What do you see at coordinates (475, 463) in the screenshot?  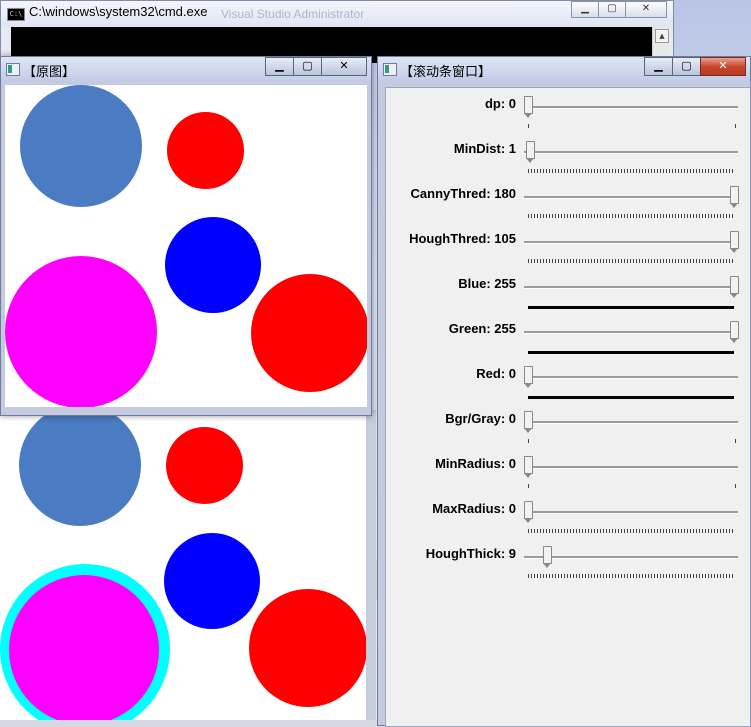 I see `trackbar-label: MinRadius: 0` at bounding box center [475, 463].